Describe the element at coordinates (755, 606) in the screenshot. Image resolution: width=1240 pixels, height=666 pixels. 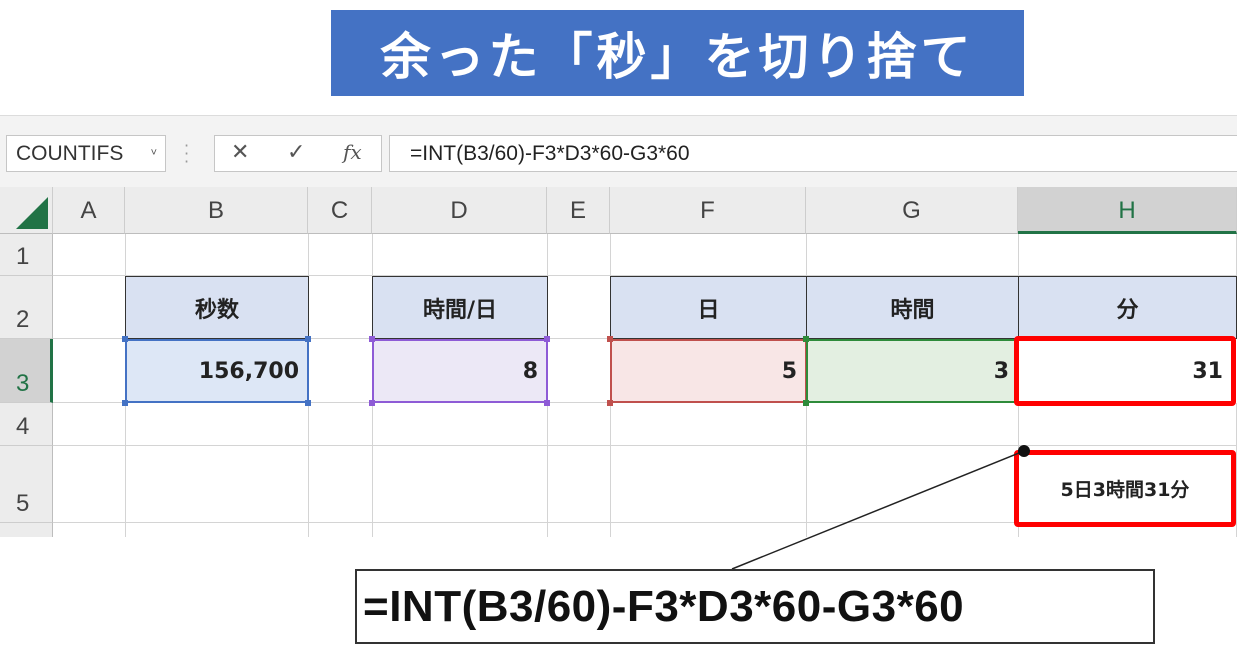
I see `formula-callout: =INT(B3/60)-F3*D3*60-G3*60` at that location.